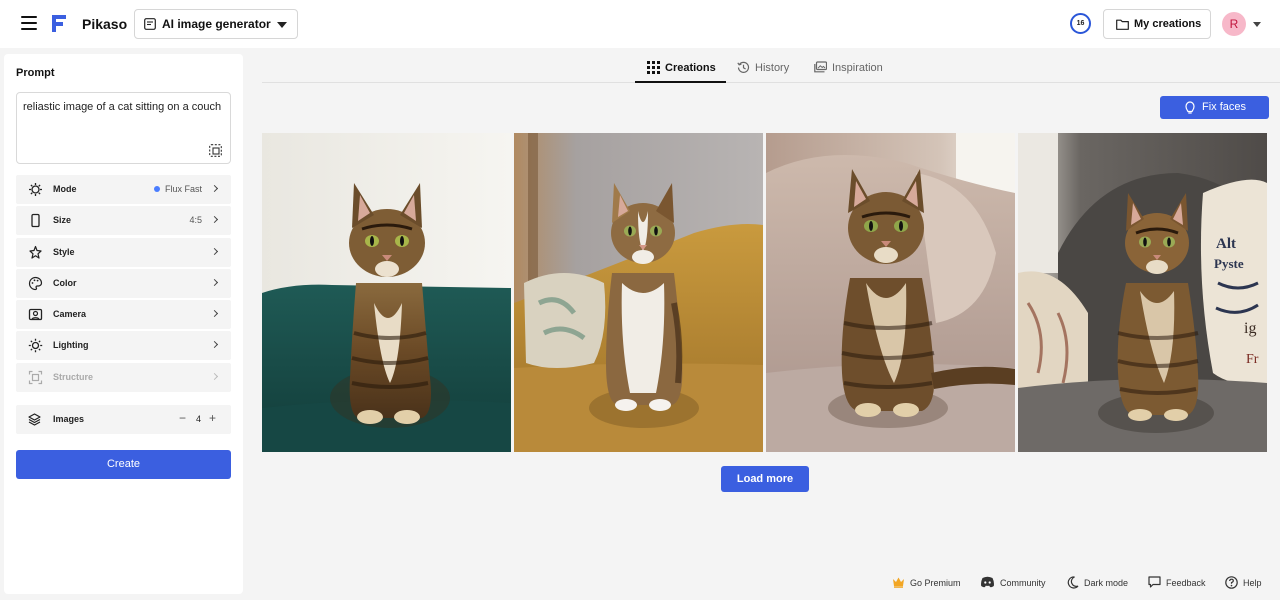 Image resolution: width=1280 pixels, height=600 pixels. Describe the element at coordinates (898, 582) in the screenshot. I see `crown-icon` at that location.